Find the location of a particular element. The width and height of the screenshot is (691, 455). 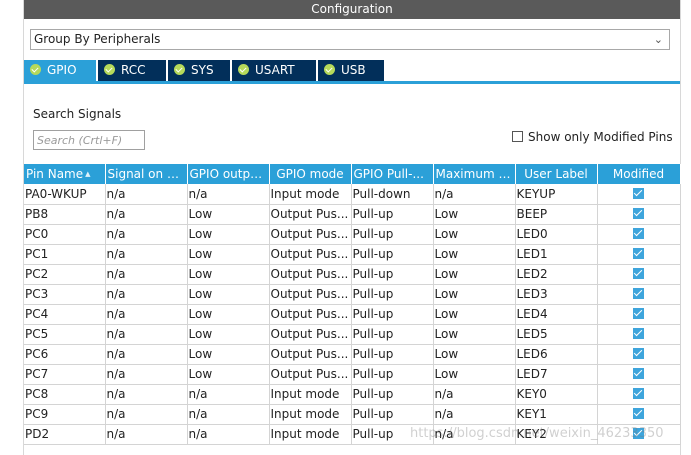

table-row: PC7 n/a Low Output Pus... Pull-up Low LED7 is located at coordinates (352, 374).